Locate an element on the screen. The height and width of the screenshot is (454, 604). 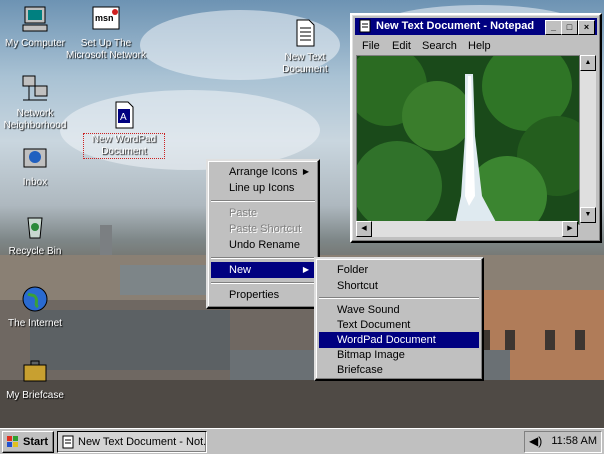
menu-item-label: Wave Sound is located at coordinates (368, 310).